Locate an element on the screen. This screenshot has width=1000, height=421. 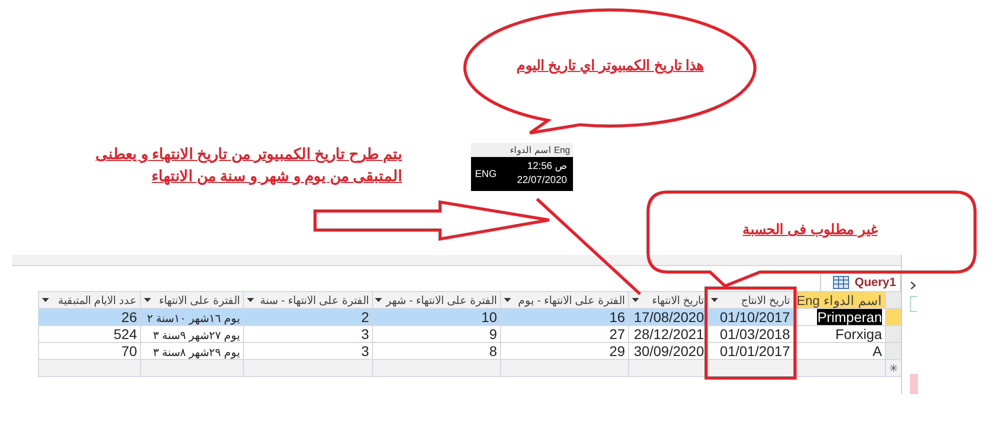
table-cell: 26 is located at coordinates (89, 317).